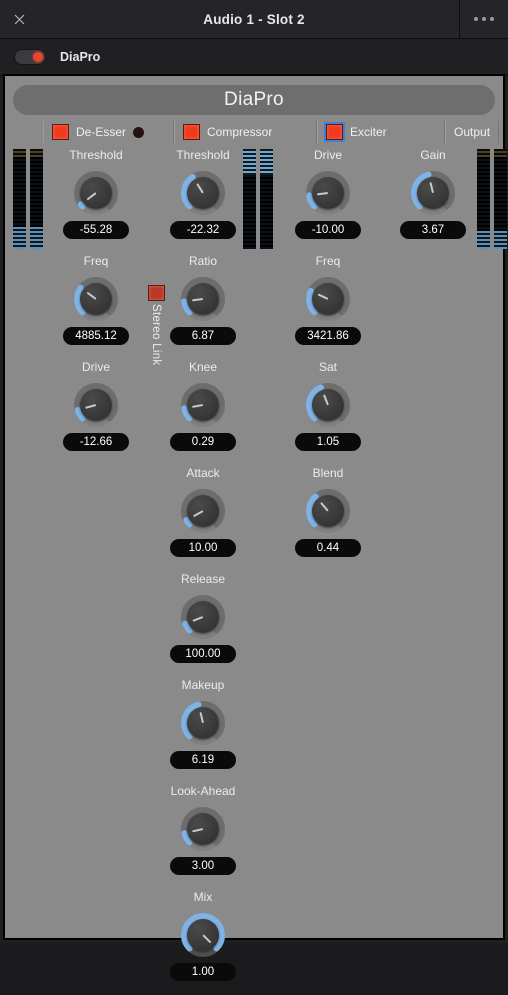  I want to click on control-label: Gain, so click(433, 155).